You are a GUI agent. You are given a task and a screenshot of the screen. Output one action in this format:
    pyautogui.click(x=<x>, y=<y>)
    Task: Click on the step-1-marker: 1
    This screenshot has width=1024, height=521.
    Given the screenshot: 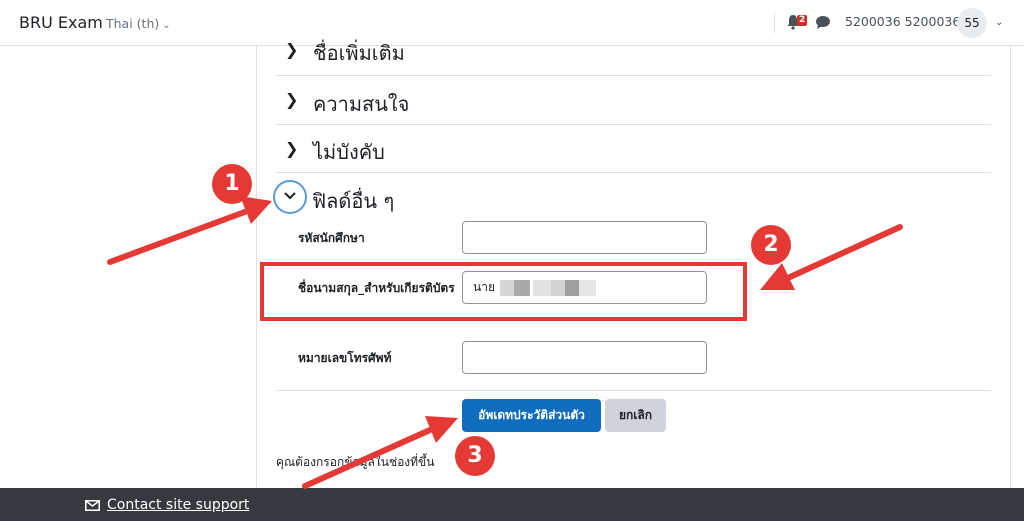 What is the action you would take?
    pyautogui.click(x=232, y=184)
    